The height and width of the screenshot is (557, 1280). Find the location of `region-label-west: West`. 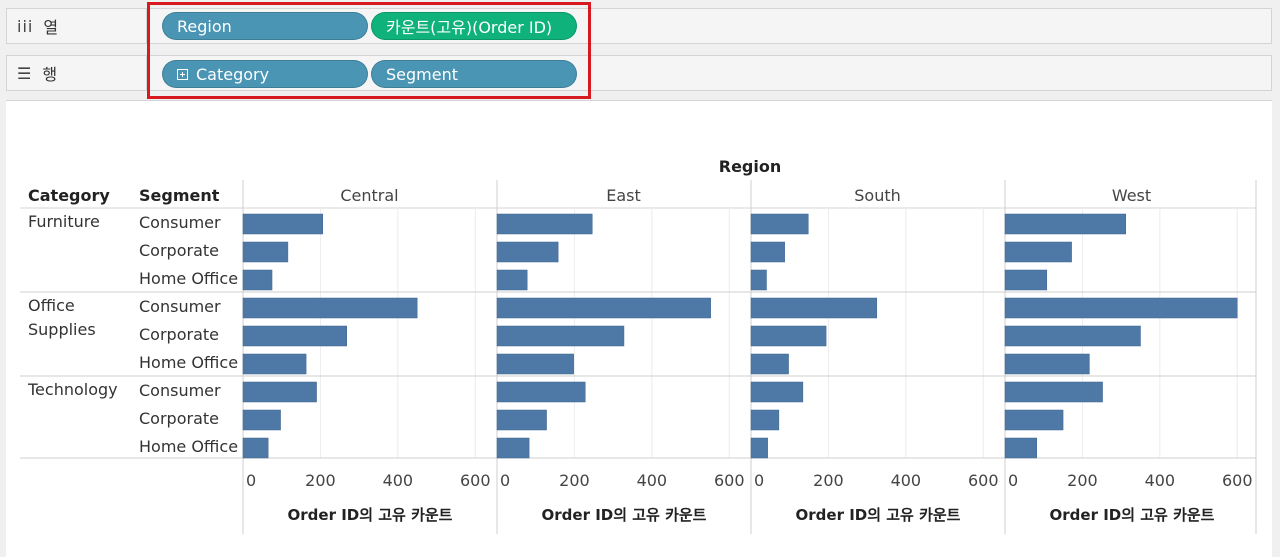

region-label-west: West is located at coordinates (1131, 195).